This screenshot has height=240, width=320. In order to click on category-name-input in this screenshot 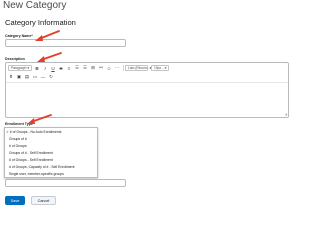, I will do `click(65, 43)`.